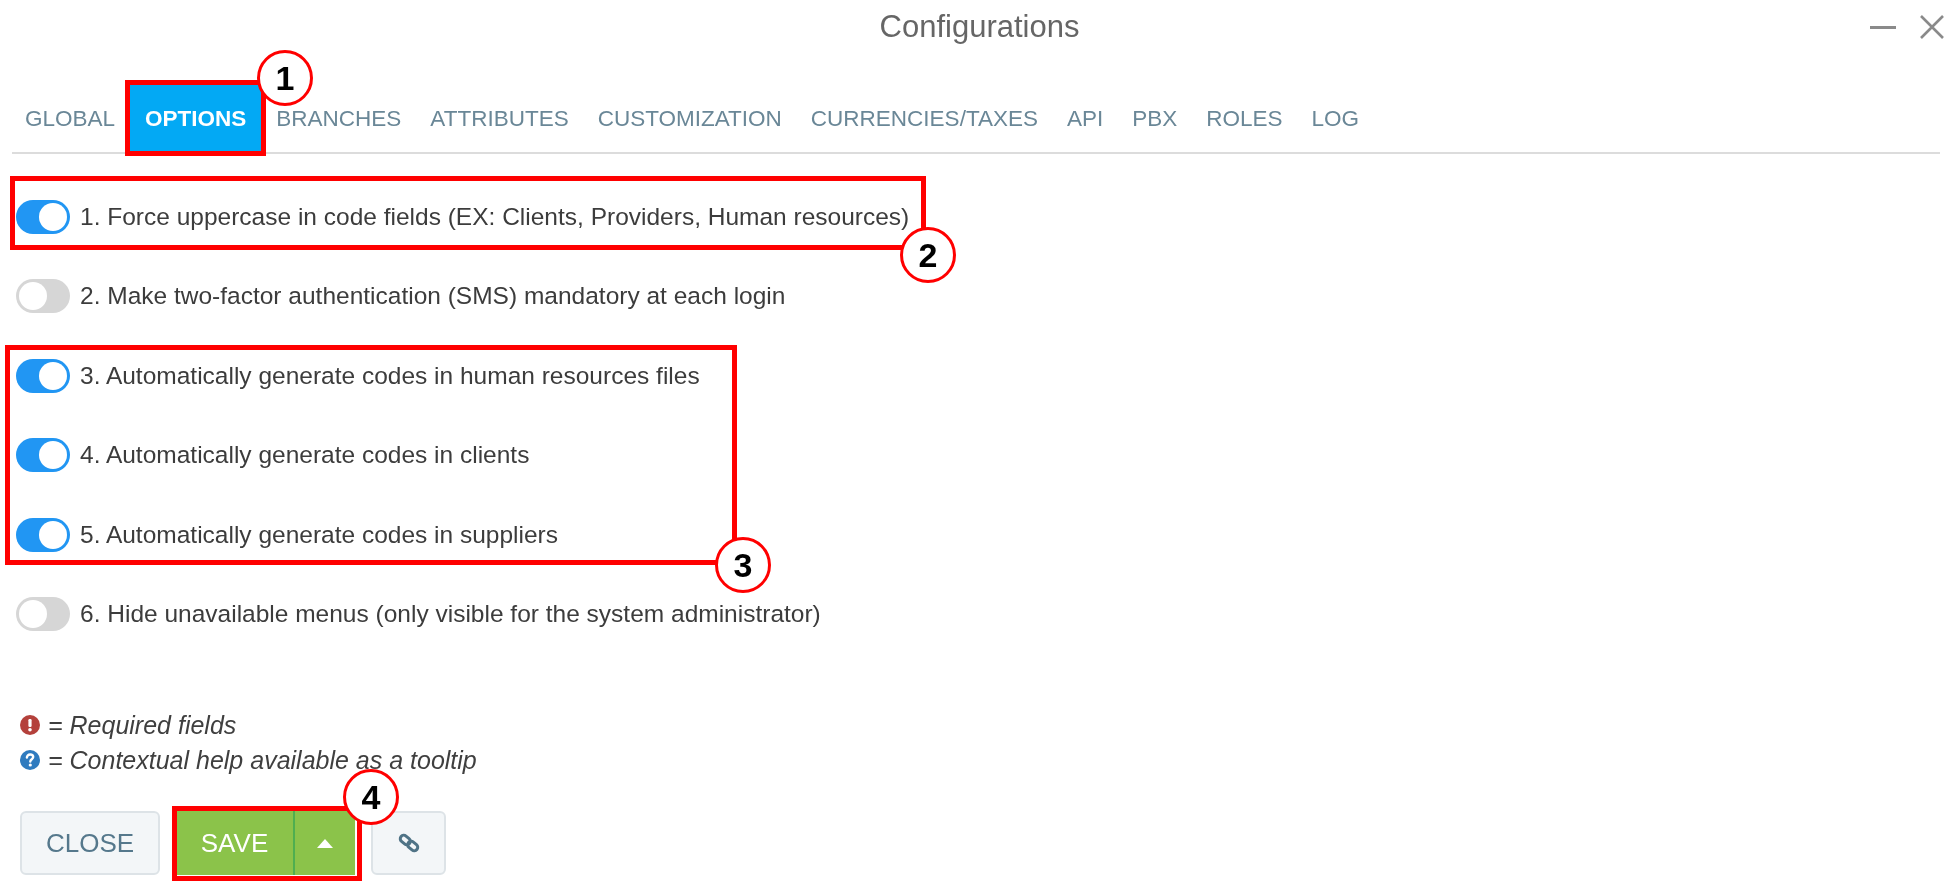 Image resolution: width=1959 pixels, height=883 pixels. I want to click on option-label: 6. Hide unavailable menus (only visible for the system administrator), so click(450, 614).